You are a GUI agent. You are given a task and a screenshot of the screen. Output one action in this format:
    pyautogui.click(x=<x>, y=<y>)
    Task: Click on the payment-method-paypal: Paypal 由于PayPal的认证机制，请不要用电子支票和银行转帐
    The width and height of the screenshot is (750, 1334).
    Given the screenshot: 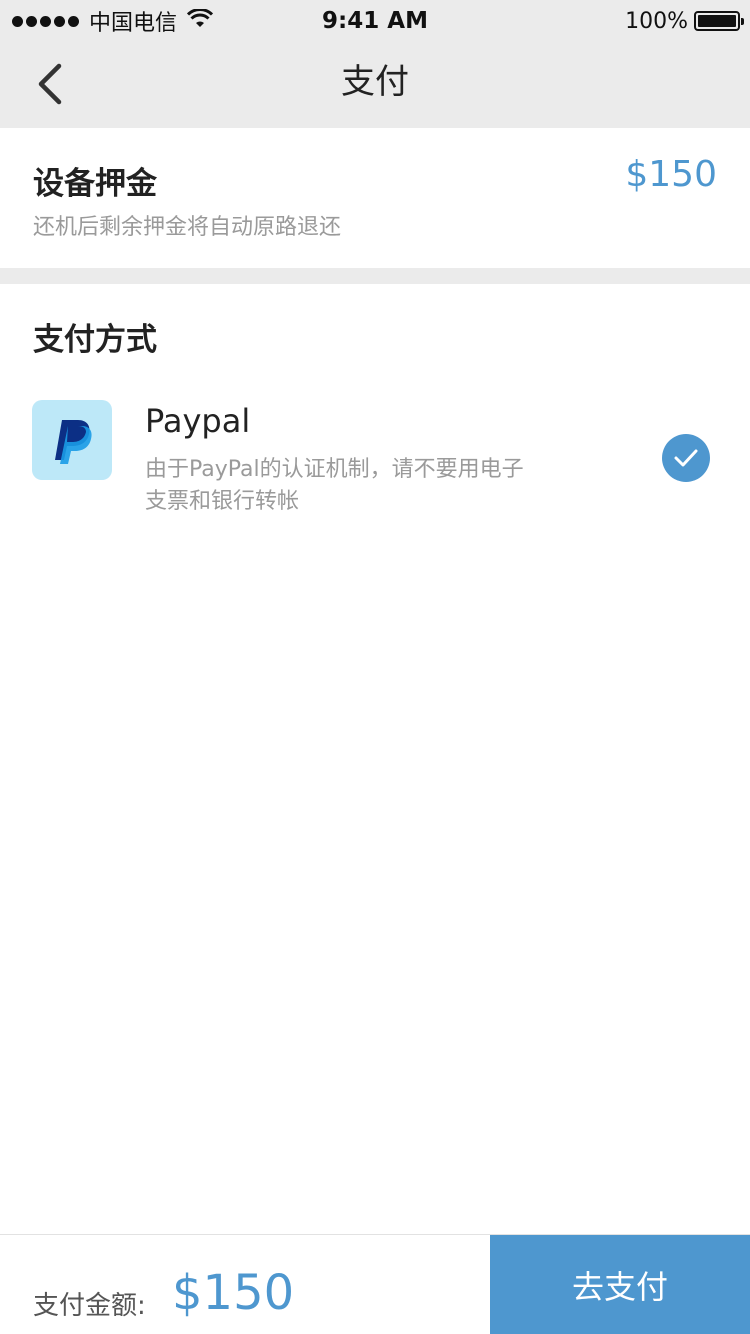 What is the action you would take?
    pyautogui.click(x=375, y=460)
    